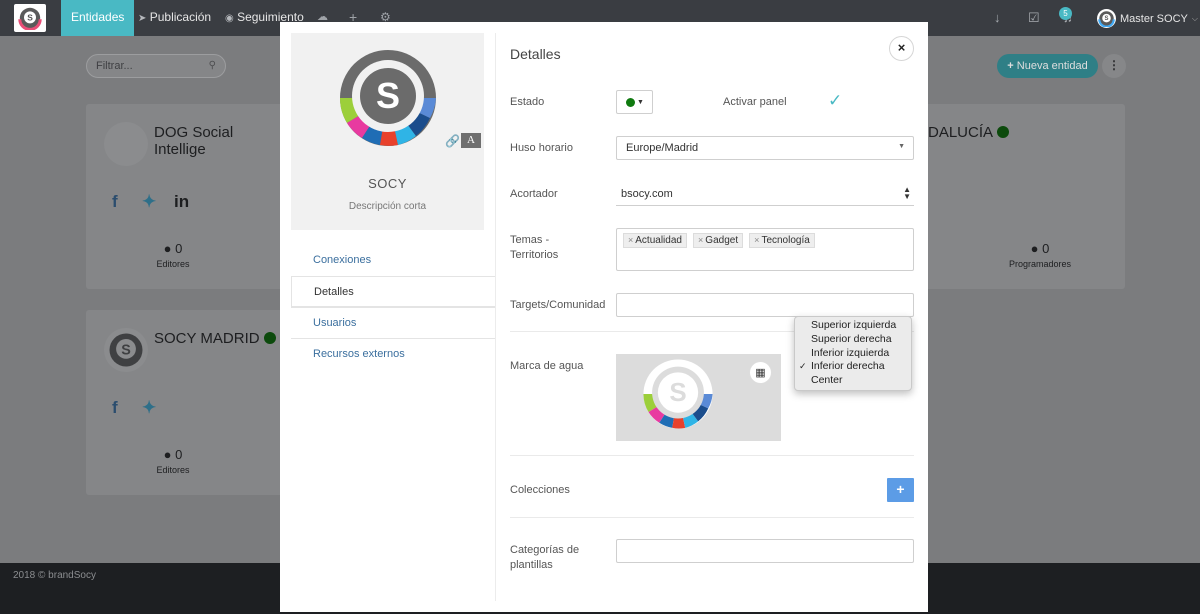 This screenshot has height=614, width=1200. Describe the element at coordinates (969, 132) in the screenshot. I see `entity-card-title: DALUCÍA` at that location.